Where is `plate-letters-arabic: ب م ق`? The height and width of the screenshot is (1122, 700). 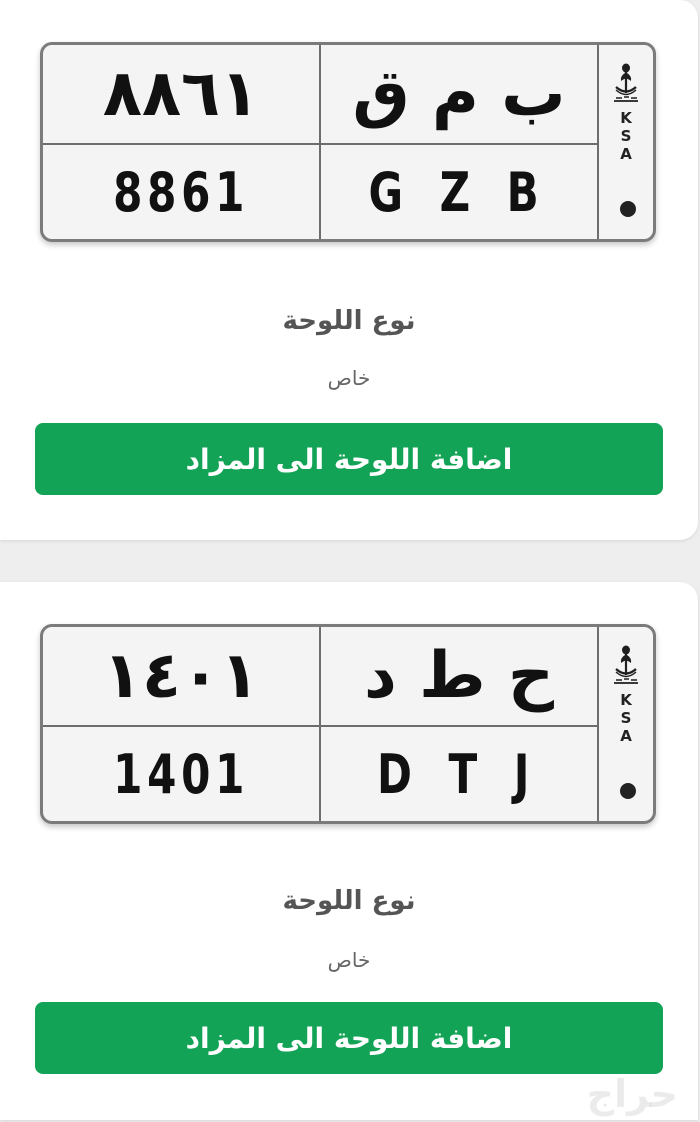
plate-letters-arabic: ب م ق is located at coordinates (460, 95).